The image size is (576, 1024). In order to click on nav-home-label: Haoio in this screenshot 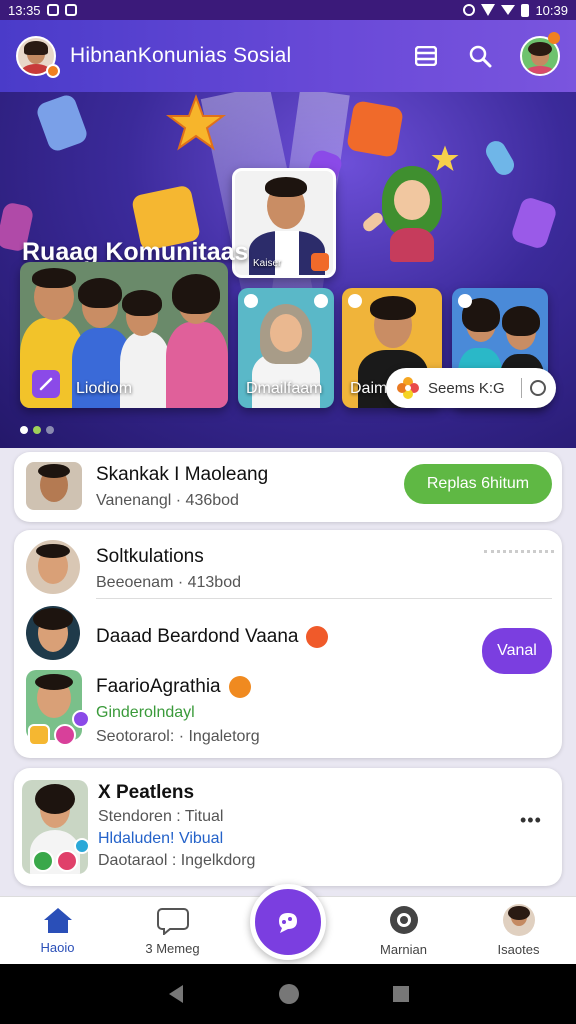, I will do `click(57, 947)`.